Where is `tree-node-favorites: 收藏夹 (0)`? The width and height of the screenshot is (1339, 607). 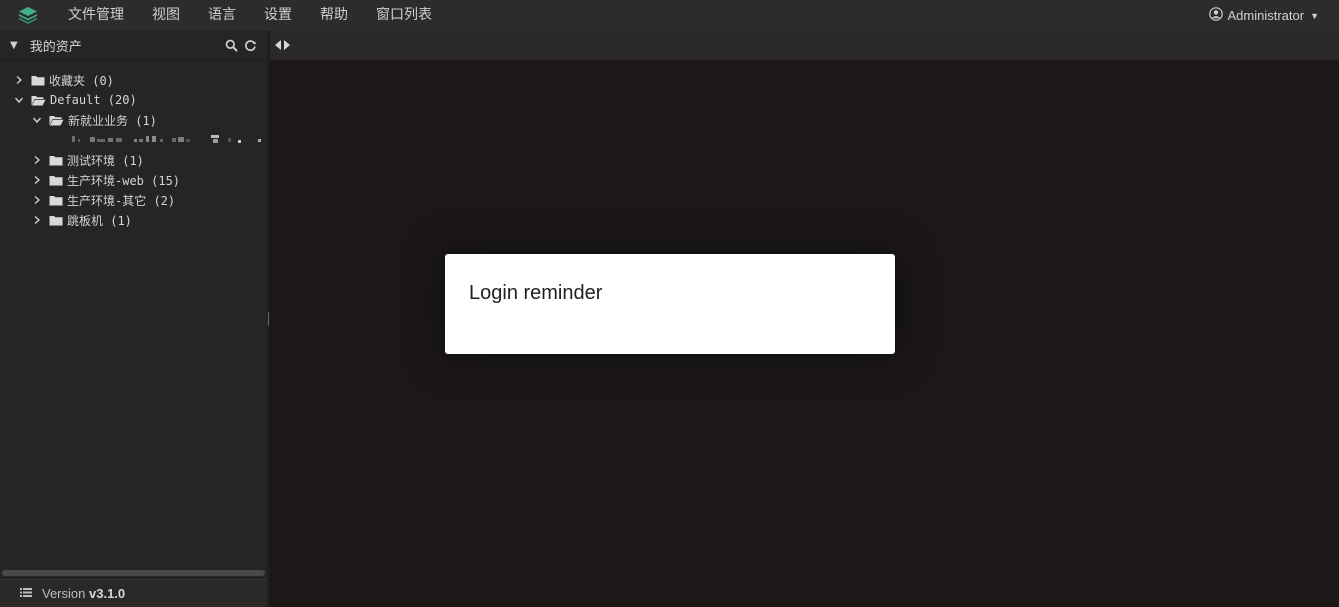
tree-node-favorites: 收藏夹 (0) is located at coordinates (133, 80).